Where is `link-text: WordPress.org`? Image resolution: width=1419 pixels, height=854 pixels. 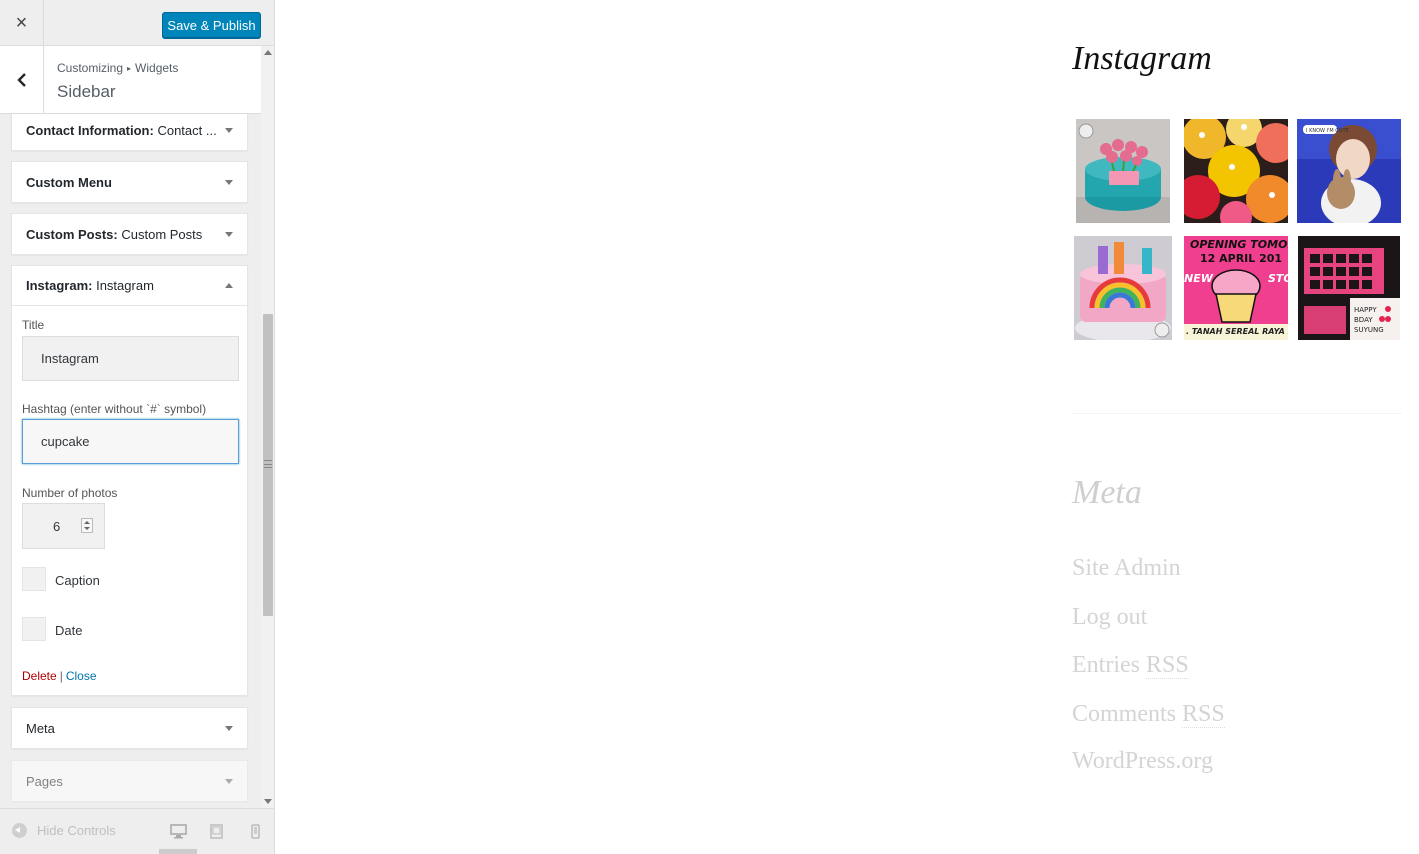 link-text: WordPress.org is located at coordinates (1142, 761).